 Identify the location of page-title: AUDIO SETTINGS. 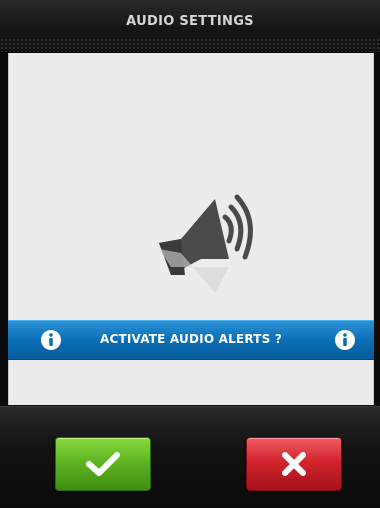
(190, 21).